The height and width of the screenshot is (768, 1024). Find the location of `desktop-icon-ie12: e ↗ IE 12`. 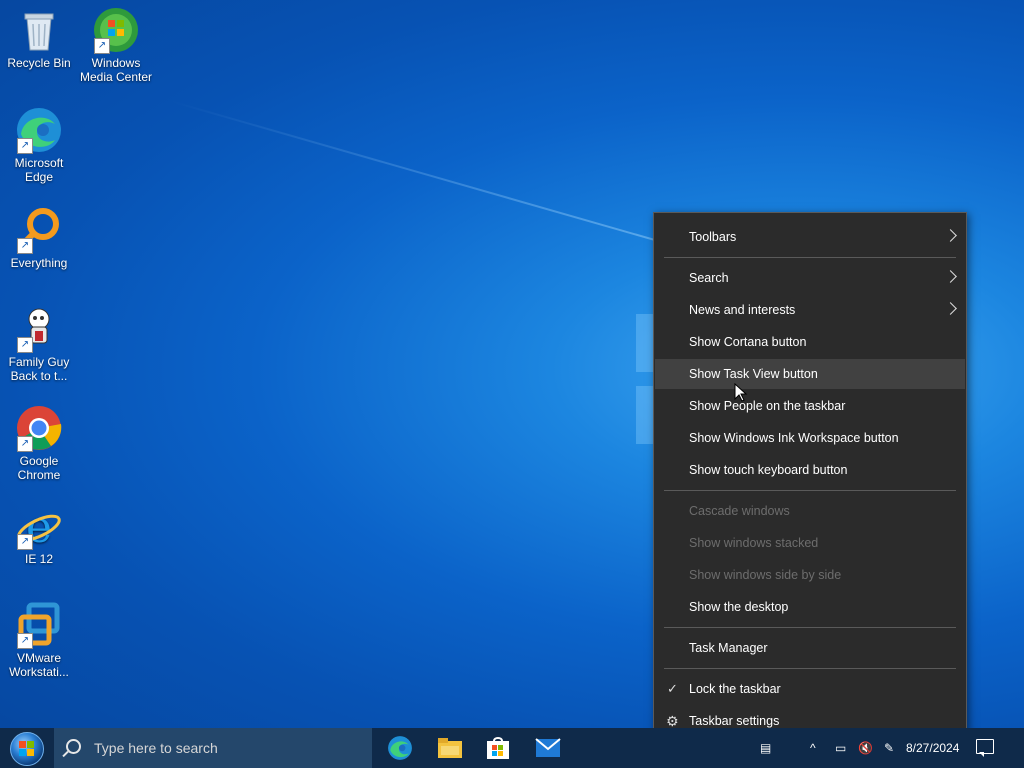

desktop-icon-ie12: e ↗ IE 12 is located at coordinates (39, 534).